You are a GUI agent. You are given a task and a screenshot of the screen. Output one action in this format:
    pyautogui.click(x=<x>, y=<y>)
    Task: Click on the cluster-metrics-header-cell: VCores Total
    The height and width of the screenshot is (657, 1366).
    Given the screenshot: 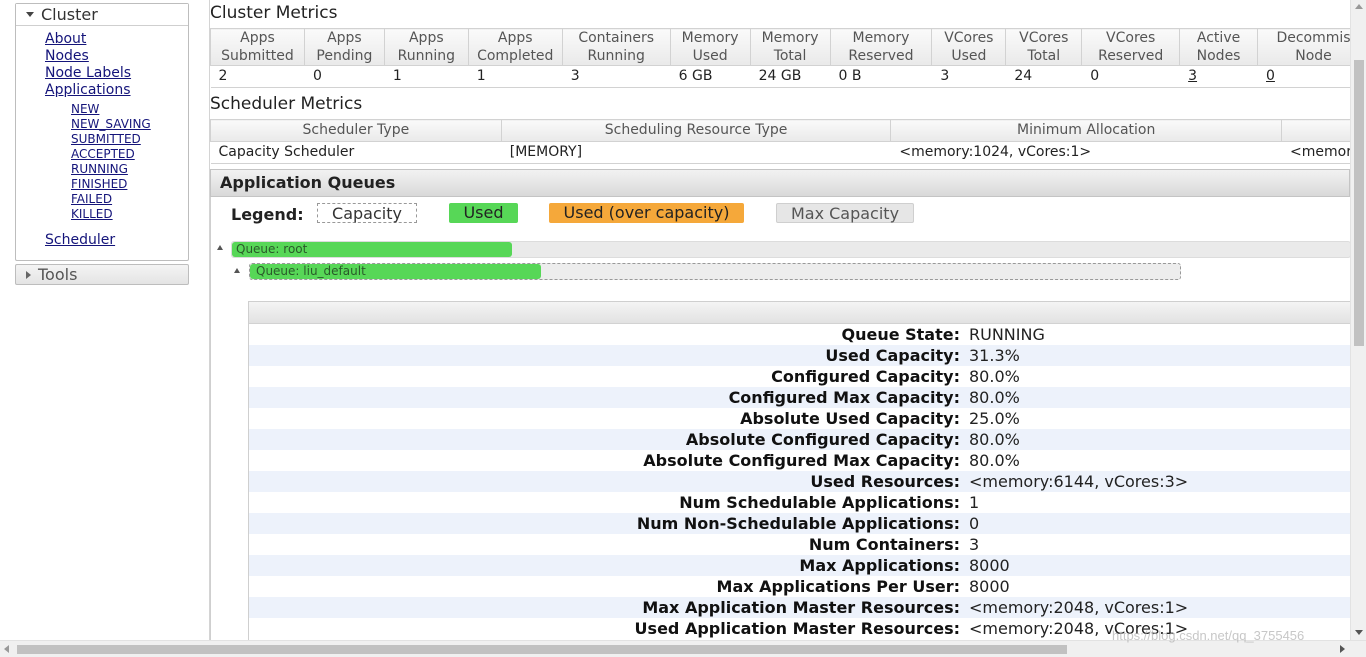 What is the action you would take?
    pyautogui.click(x=1044, y=47)
    